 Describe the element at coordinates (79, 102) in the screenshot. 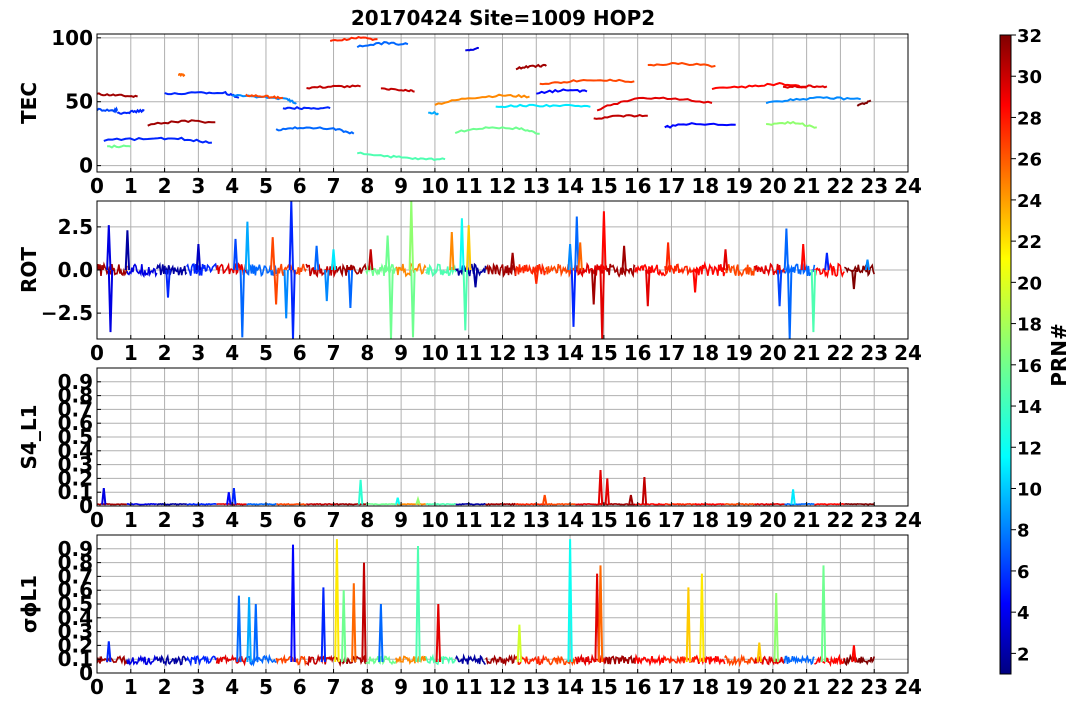

I see `y-tick-label: 50` at that location.